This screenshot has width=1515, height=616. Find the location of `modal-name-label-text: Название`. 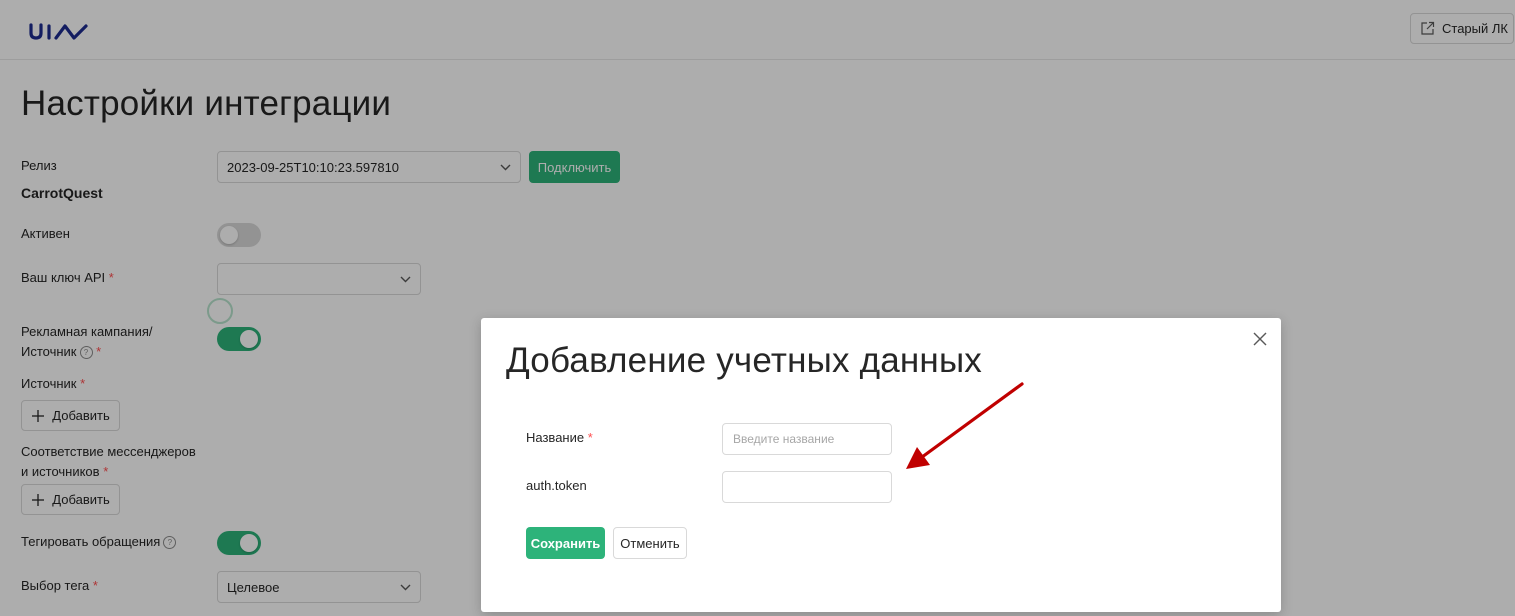

modal-name-label-text: Название is located at coordinates (555, 437).